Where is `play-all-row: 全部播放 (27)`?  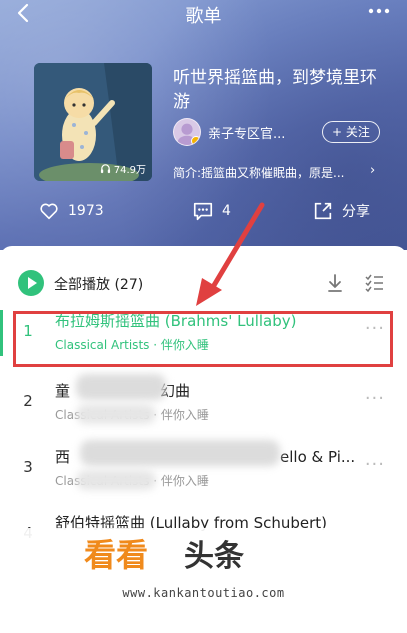
play-all-row: 全部播放 (27) is located at coordinates (208, 284).